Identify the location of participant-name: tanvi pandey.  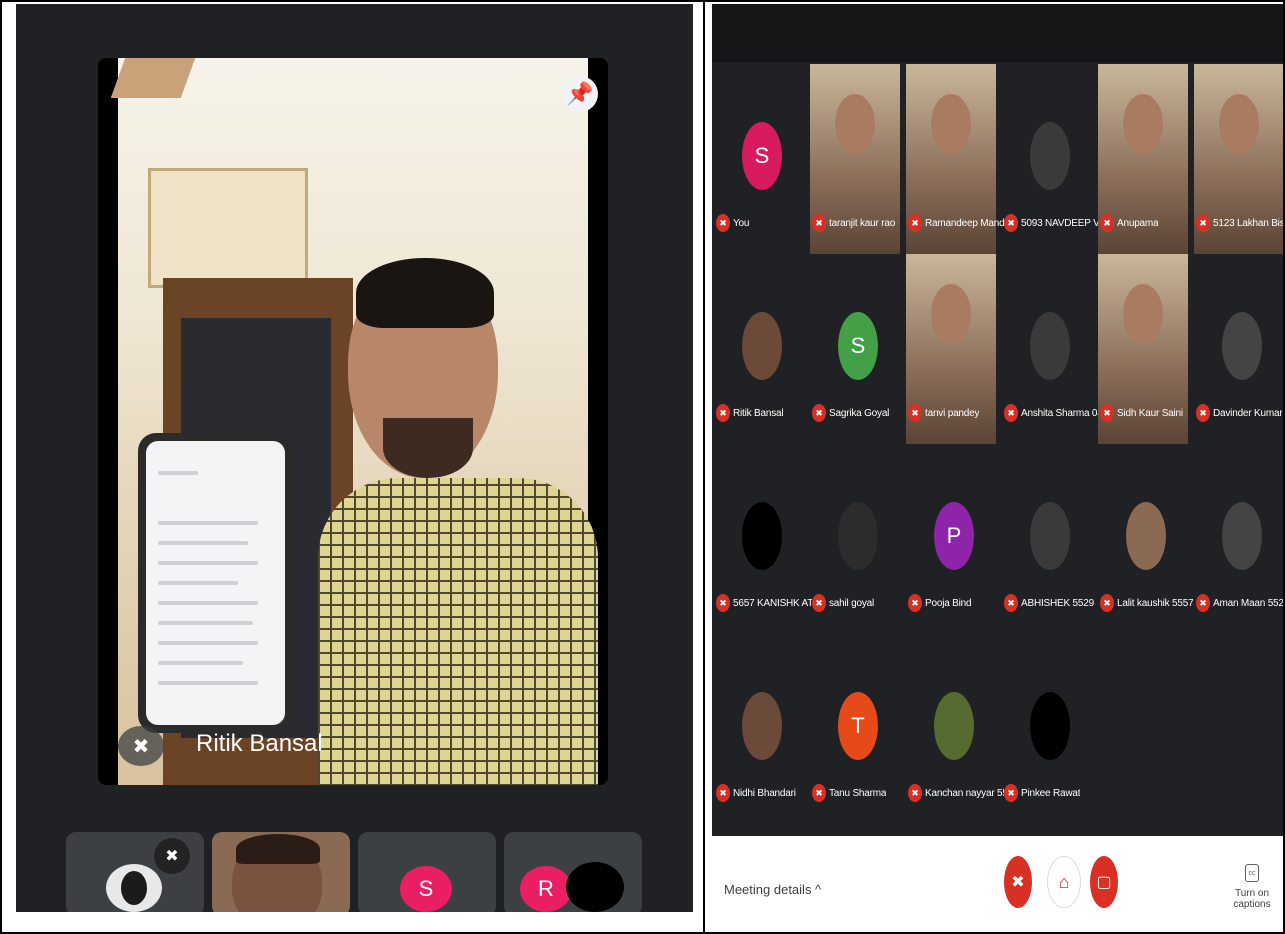
(952, 413).